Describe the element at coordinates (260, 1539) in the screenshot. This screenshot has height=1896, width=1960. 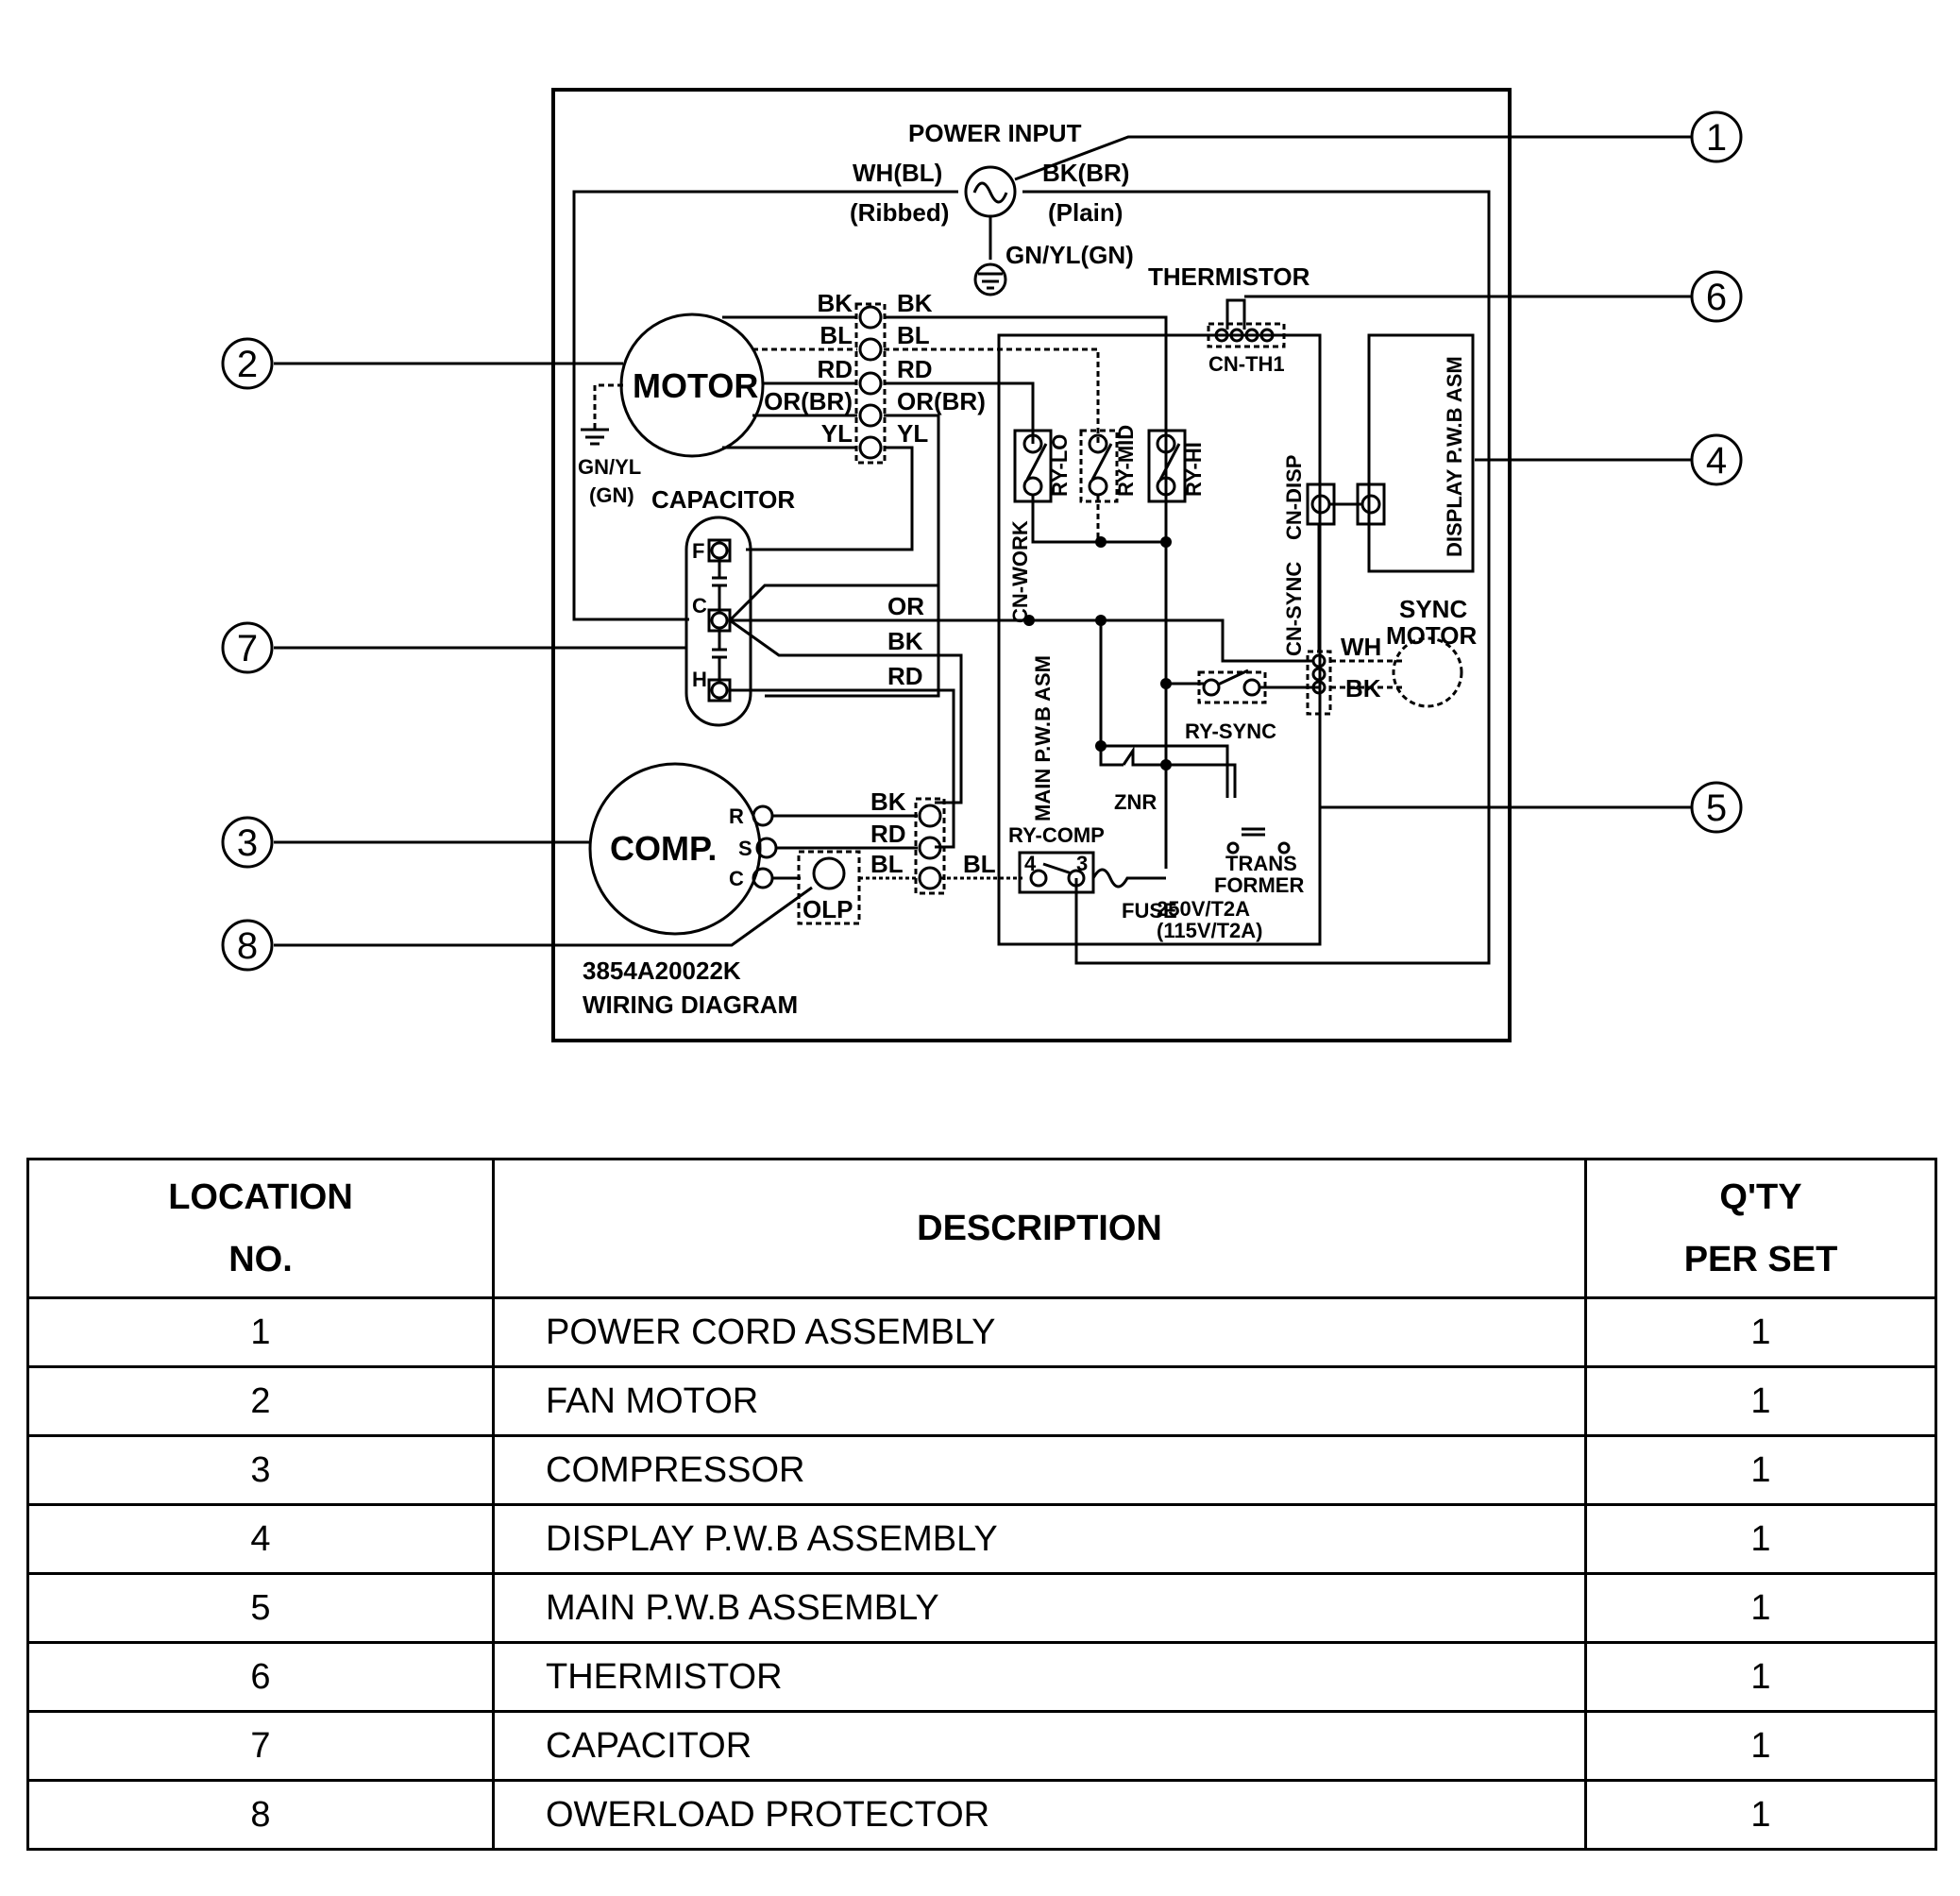
I see `cell-location: 4` at that location.